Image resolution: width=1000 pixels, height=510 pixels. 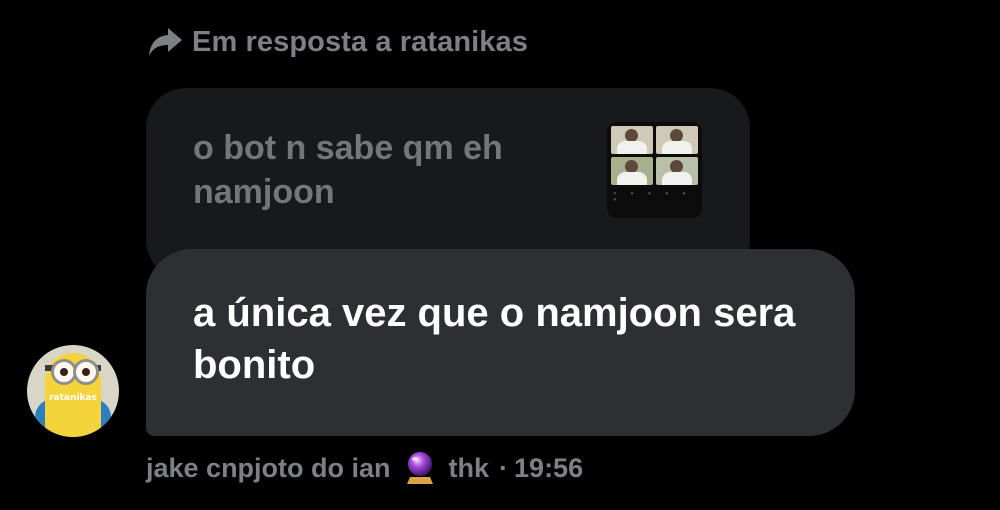 What do you see at coordinates (268, 468) in the screenshot?
I see `sender-name: jake cnpjoto do ian` at bounding box center [268, 468].